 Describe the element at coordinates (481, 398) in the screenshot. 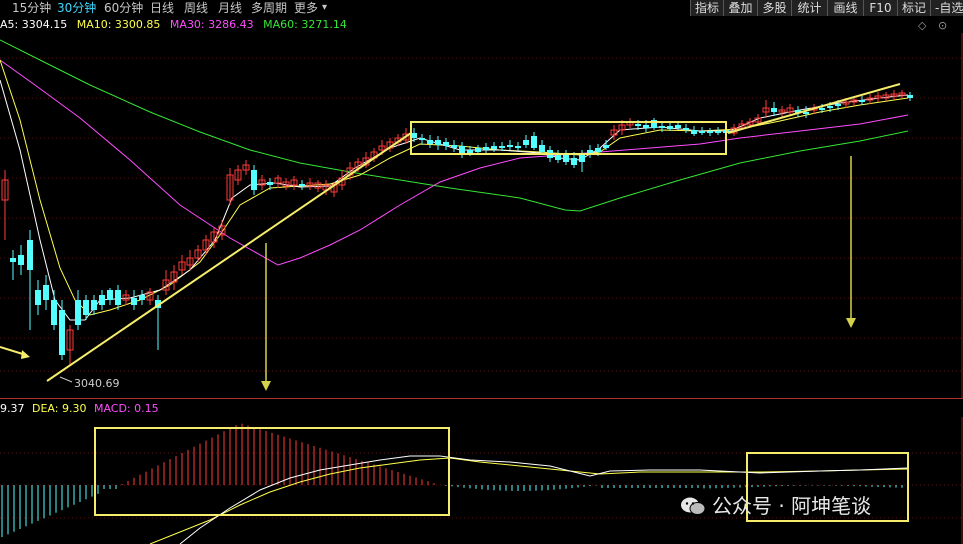

I see `pane-divider` at that location.